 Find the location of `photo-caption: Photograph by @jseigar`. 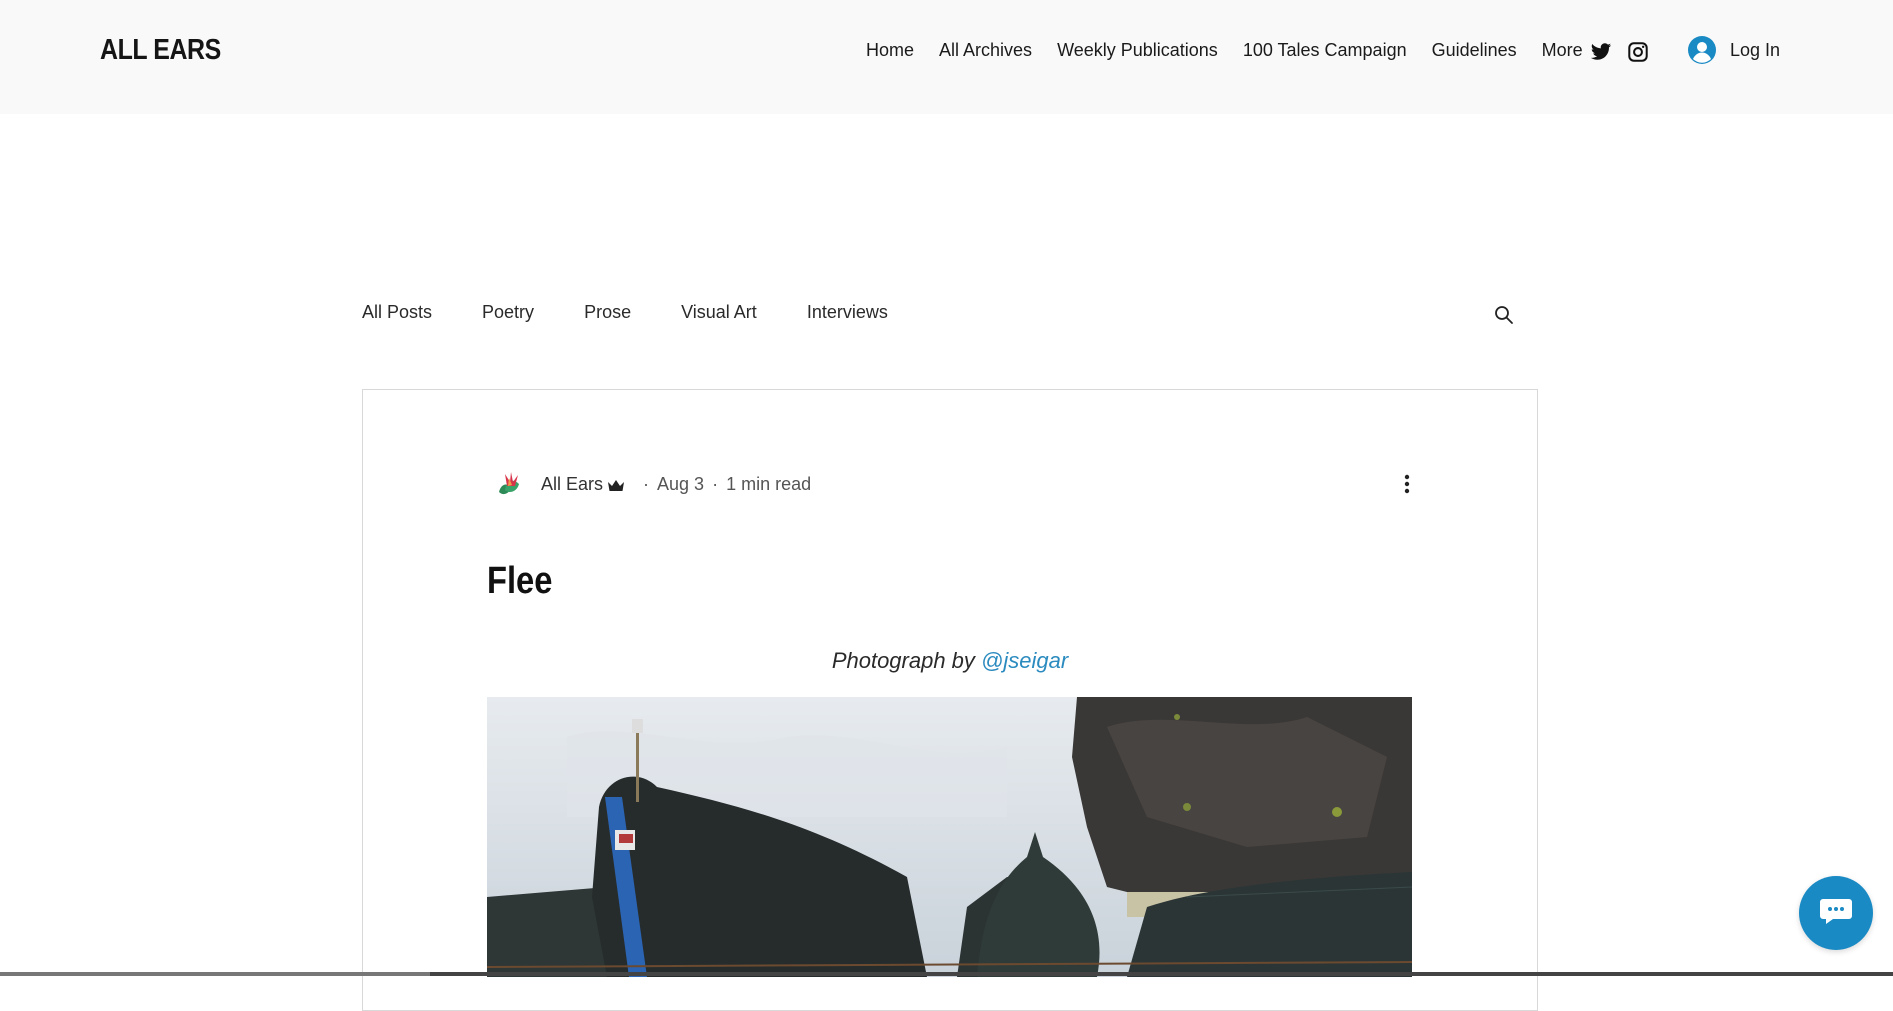

photo-caption: Photograph by @jseigar is located at coordinates (950, 661).